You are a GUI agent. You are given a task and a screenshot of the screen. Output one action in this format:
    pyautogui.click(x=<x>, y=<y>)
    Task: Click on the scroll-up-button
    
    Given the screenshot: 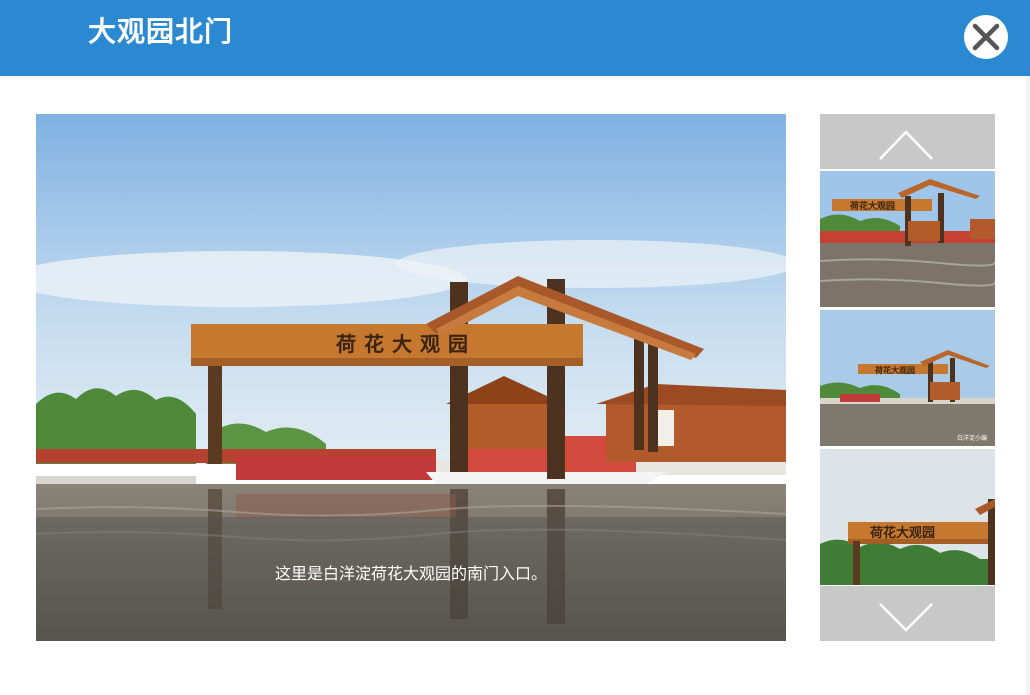 What is the action you would take?
    pyautogui.click(x=907, y=141)
    